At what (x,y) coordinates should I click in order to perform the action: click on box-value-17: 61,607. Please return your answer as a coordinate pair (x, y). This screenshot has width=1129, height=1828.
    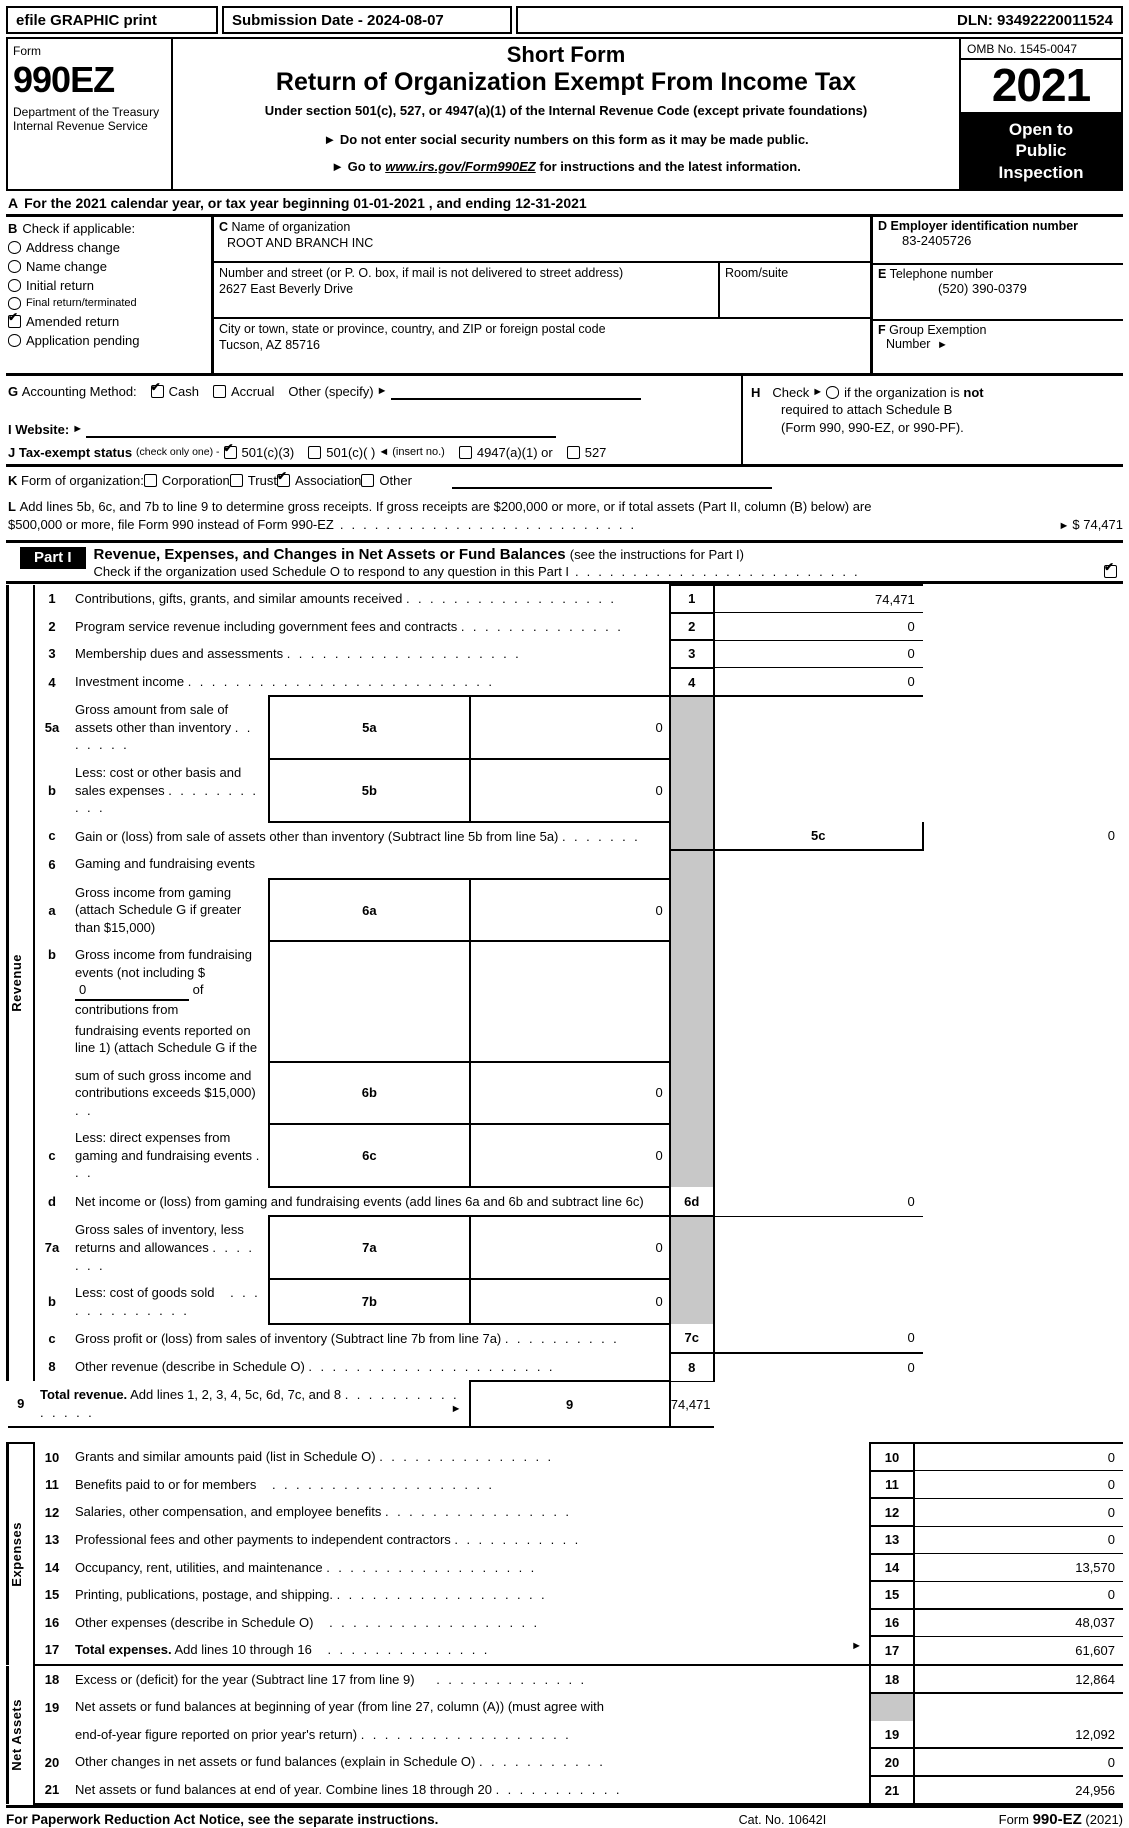
    Looking at the image, I should click on (1018, 1650).